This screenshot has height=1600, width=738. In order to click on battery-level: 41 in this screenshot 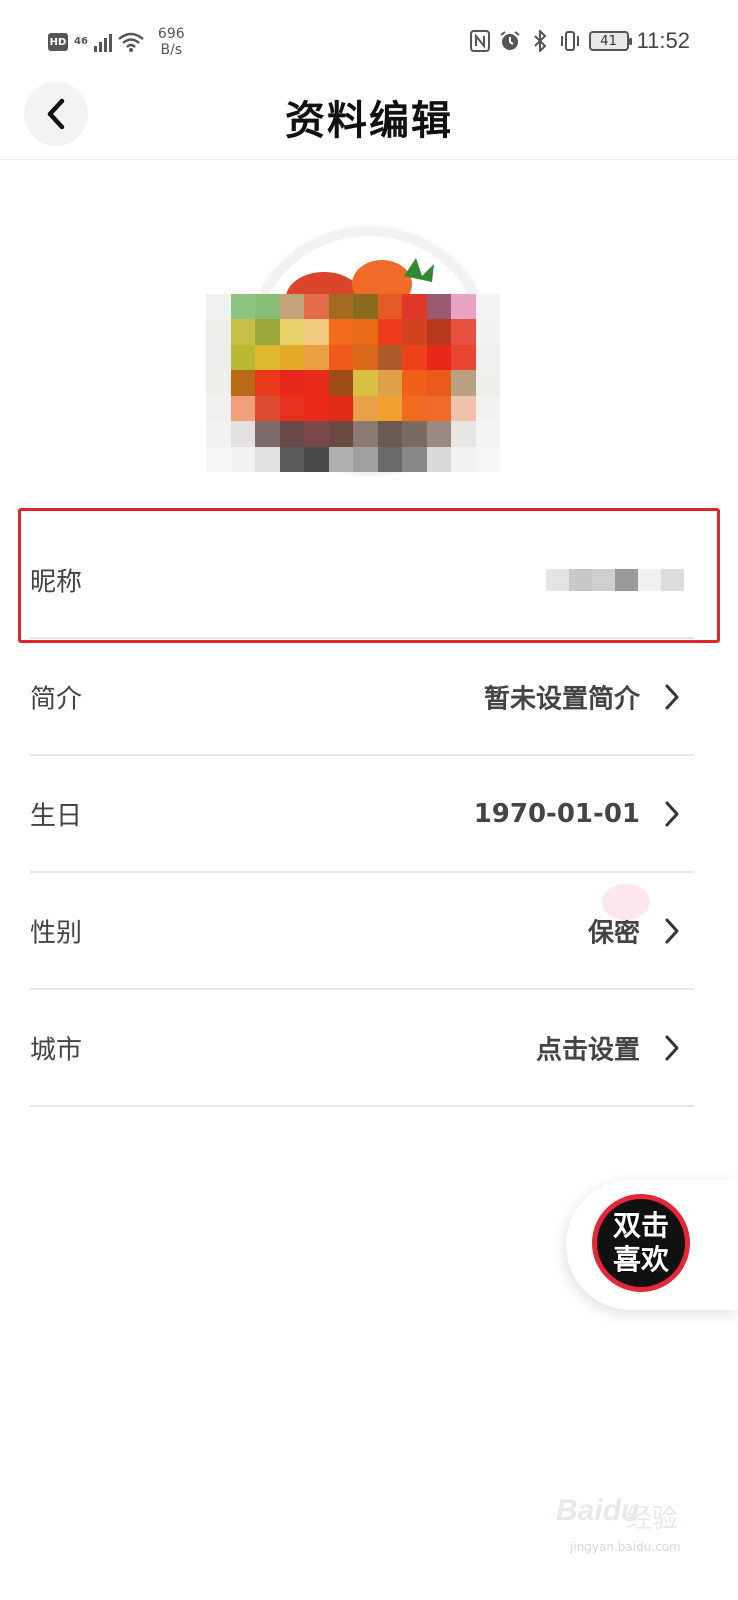, I will do `click(608, 41)`.